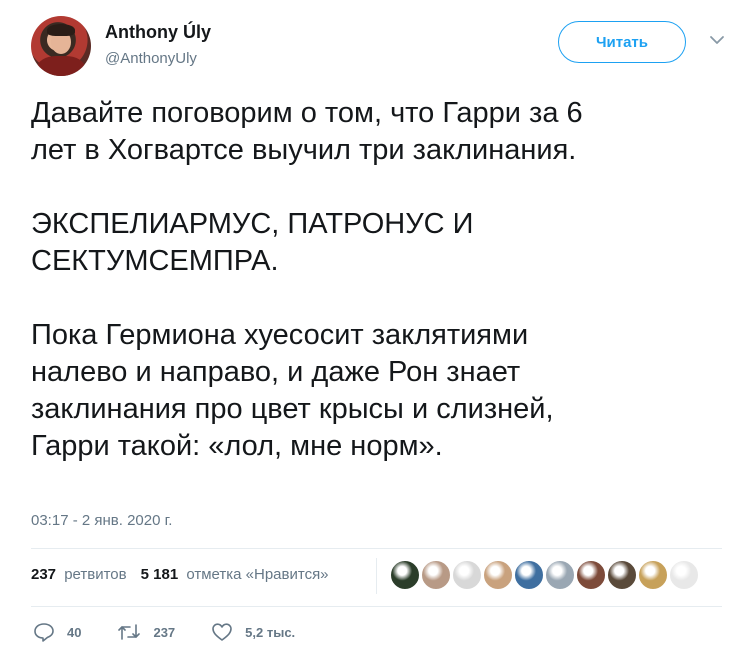 The width and height of the screenshot is (738, 652). Describe the element at coordinates (44, 632) in the screenshot. I see `reply-icon` at that location.